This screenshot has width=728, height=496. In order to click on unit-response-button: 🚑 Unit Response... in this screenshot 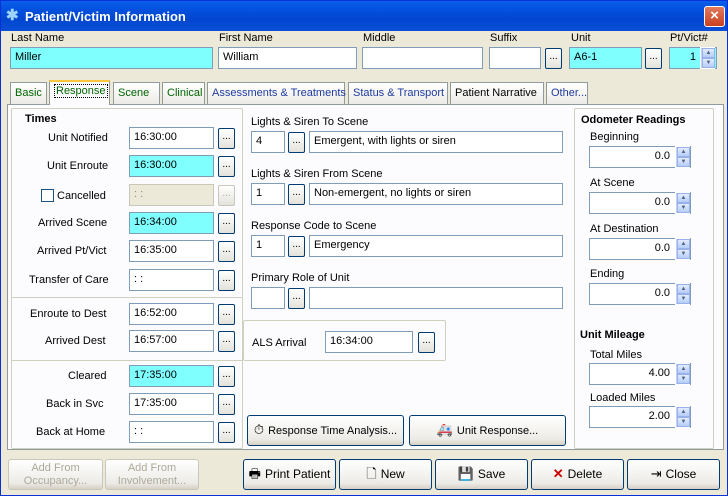, I will do `click(487, 430)`.